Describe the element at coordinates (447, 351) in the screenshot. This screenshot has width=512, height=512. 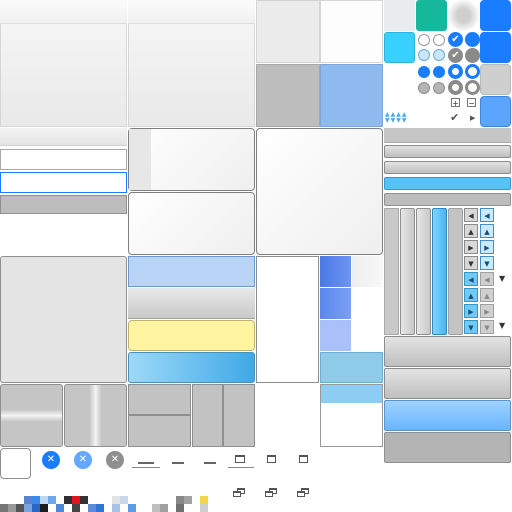
I see `button-large-grey` at that location.